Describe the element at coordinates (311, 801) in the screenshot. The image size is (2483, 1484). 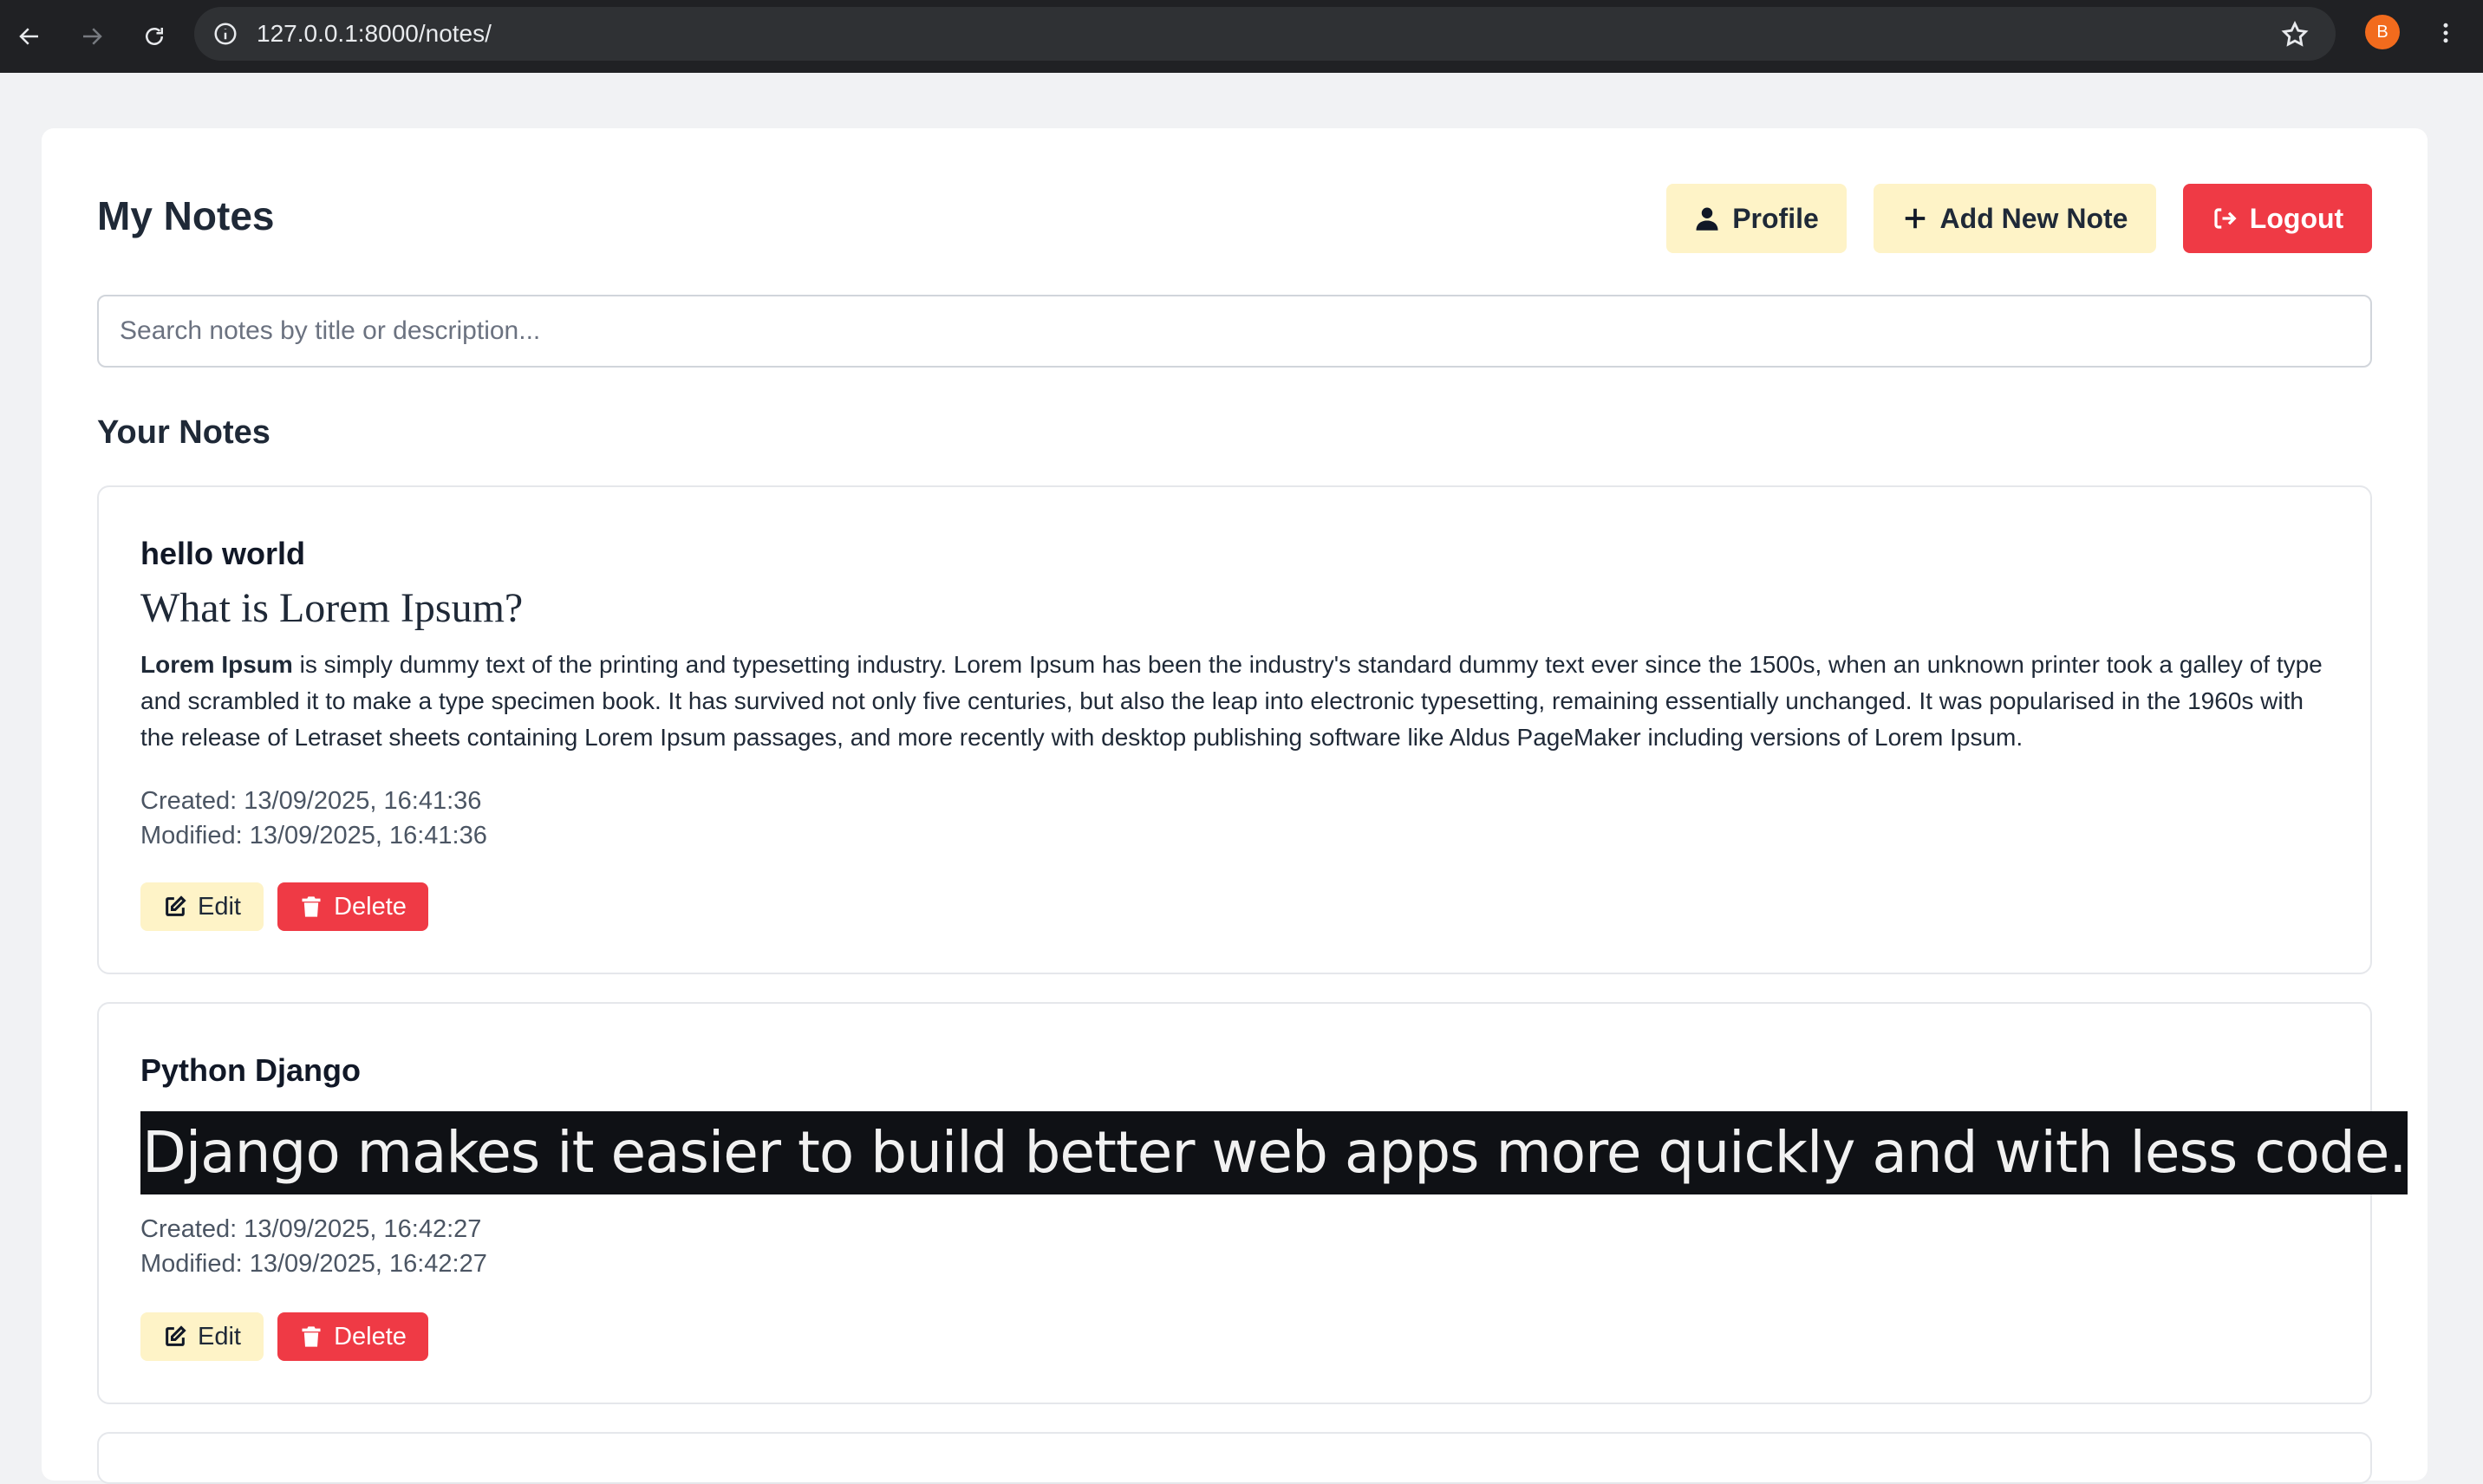
I see `note-created: Created: 13/09/2025, 16:41:36` at that location.